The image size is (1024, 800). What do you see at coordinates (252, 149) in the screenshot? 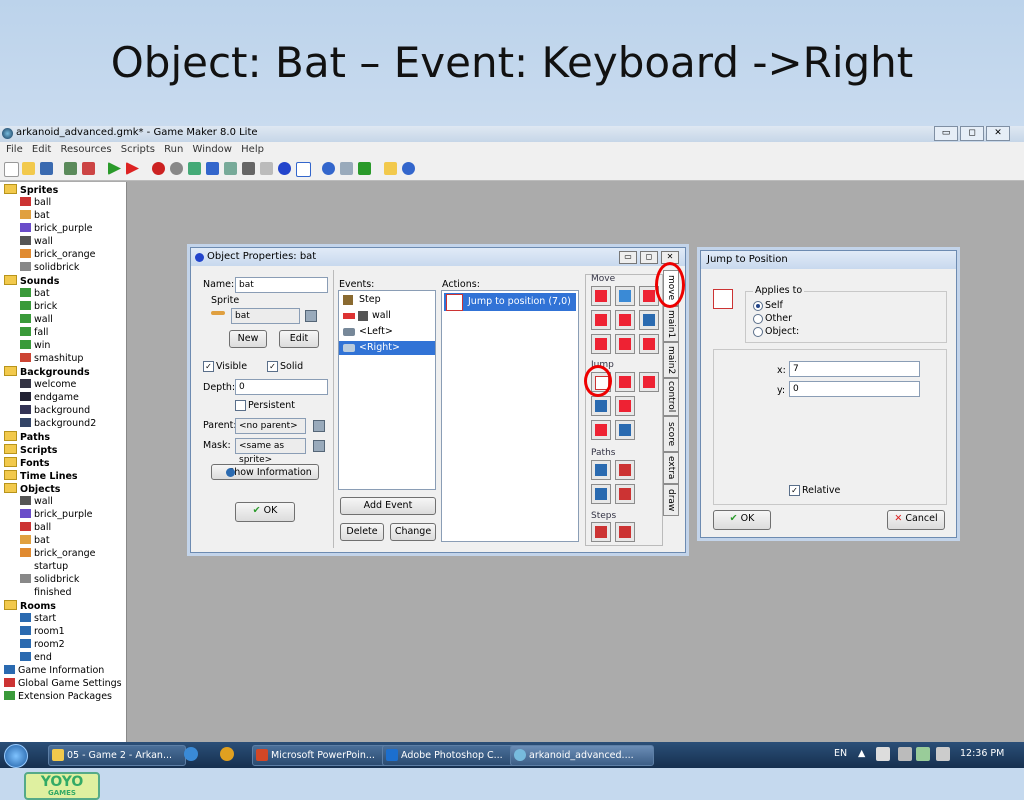
I see `menu-help: Help` at bounding box center [252, 149].